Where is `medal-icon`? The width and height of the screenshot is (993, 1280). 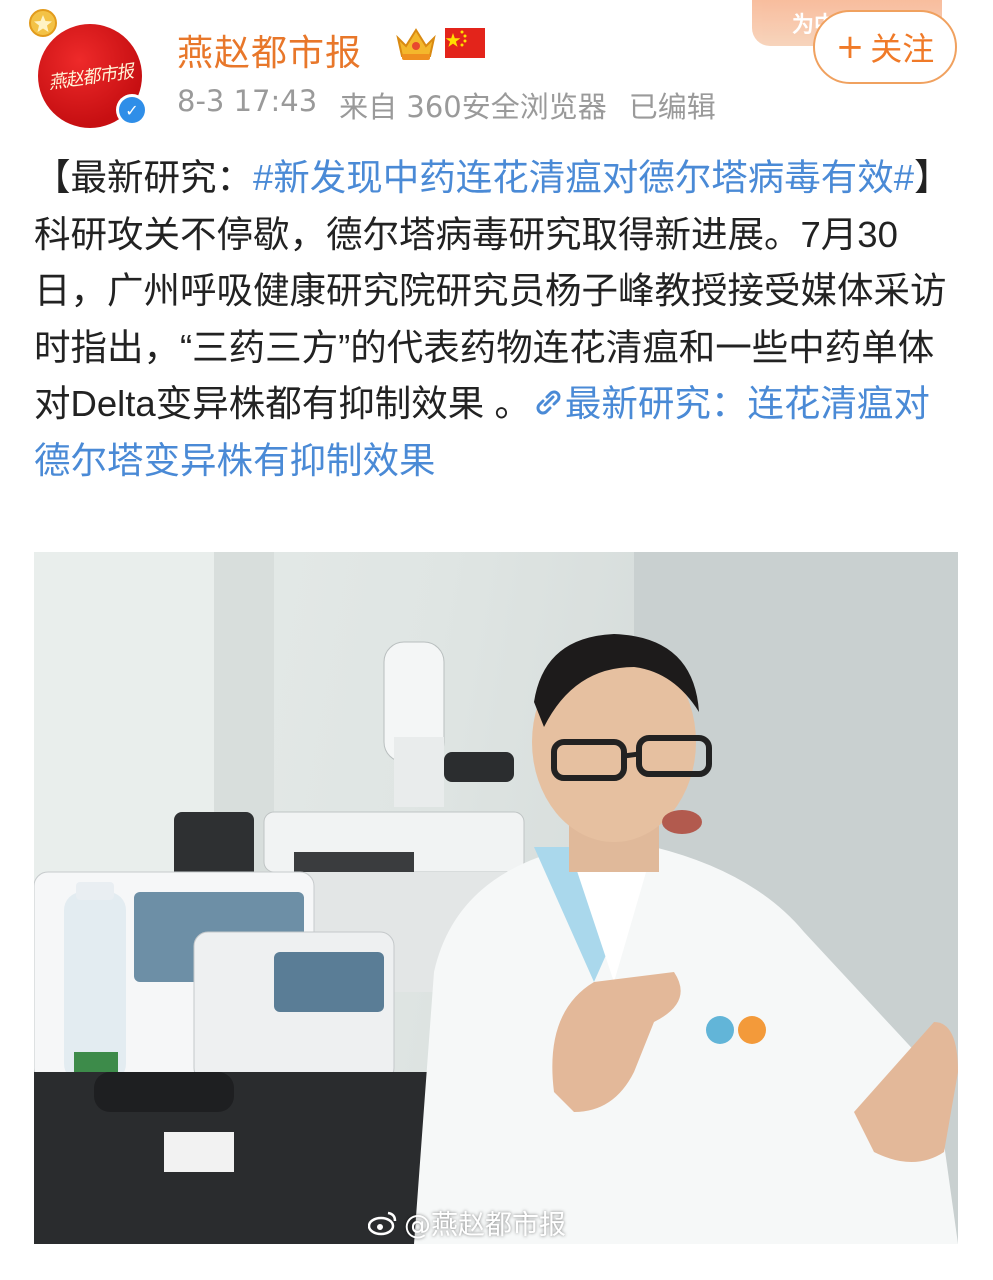 medal-icon is located at coordinates (43, 23).